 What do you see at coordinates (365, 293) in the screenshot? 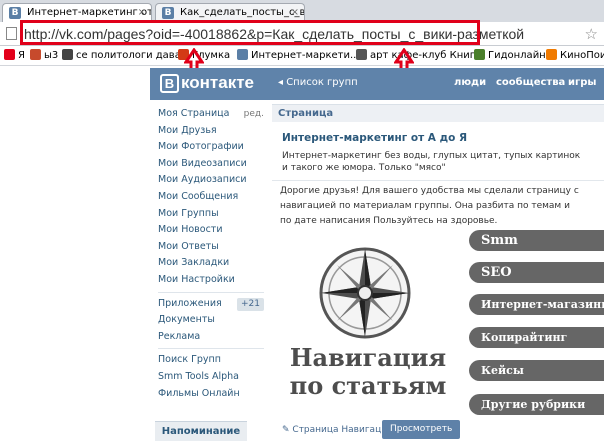
I see `compass-icon` at bounding box center [365, 293].